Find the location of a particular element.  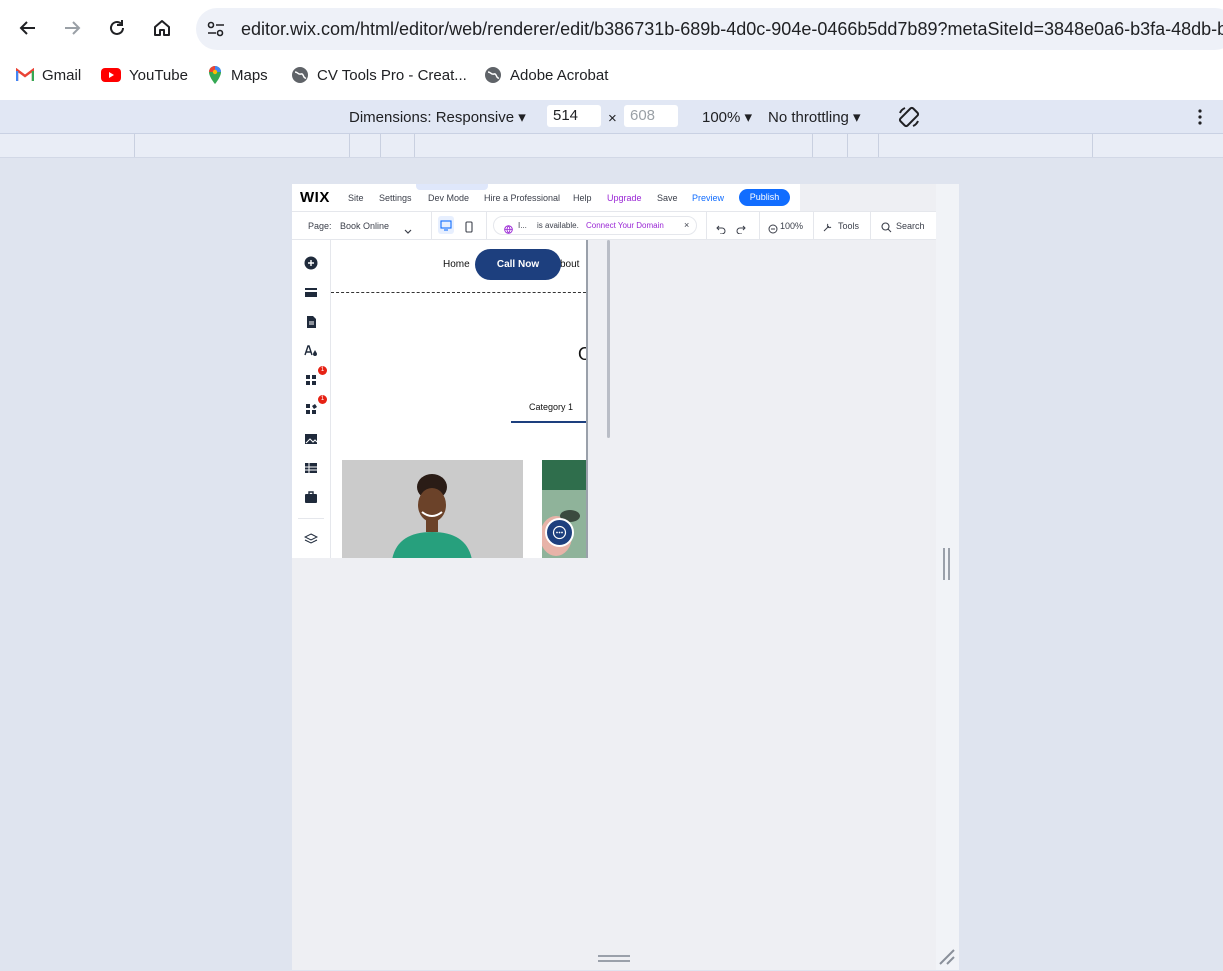

undo-icon is located at coordinates (721, 230).